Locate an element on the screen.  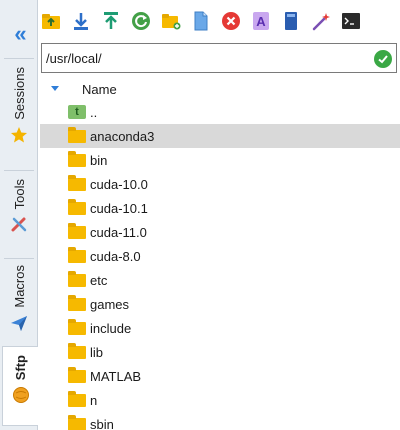
magic-wand-icon is located at coordinates (321, 22).